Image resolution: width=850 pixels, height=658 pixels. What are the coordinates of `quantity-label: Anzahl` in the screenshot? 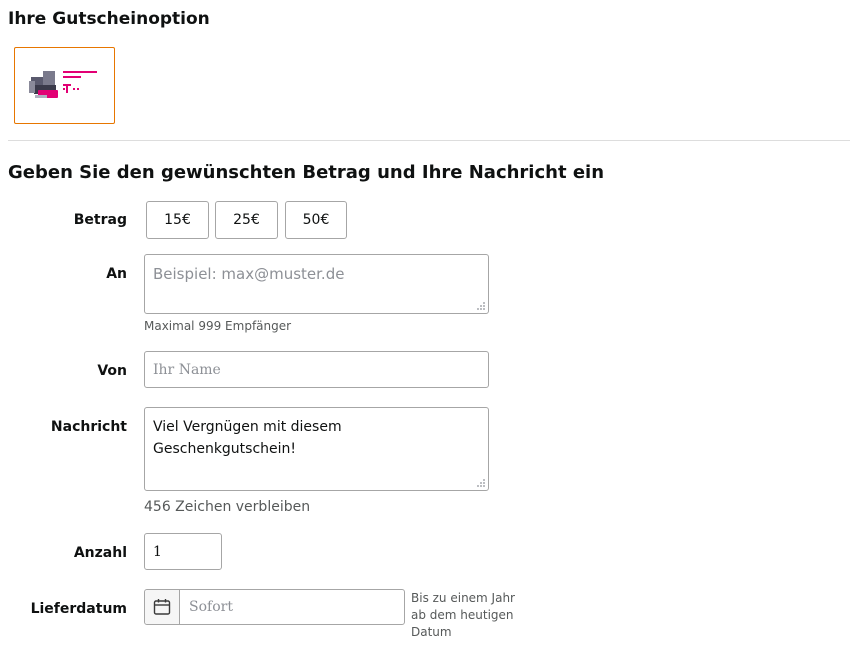 It's located at (100, 553).